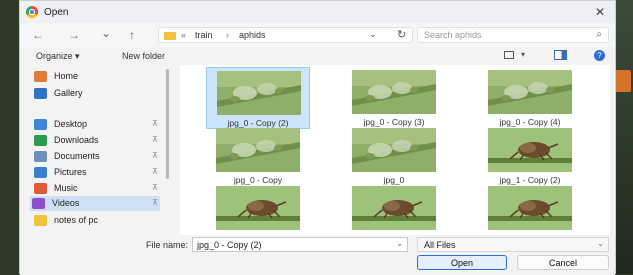 This screenshot has width=633, height=275. Describe the element at coordinates (96, 188) in the screenshot. I see `sidebar-item-music: Music ⊼` at that location.